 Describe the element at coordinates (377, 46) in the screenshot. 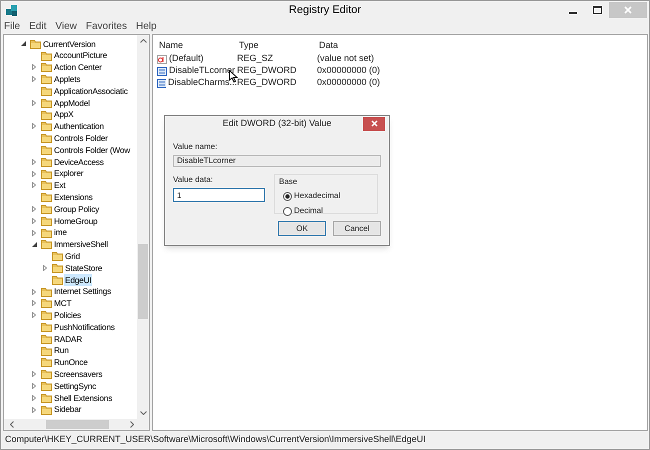

I see `column-header: Data` at that location.